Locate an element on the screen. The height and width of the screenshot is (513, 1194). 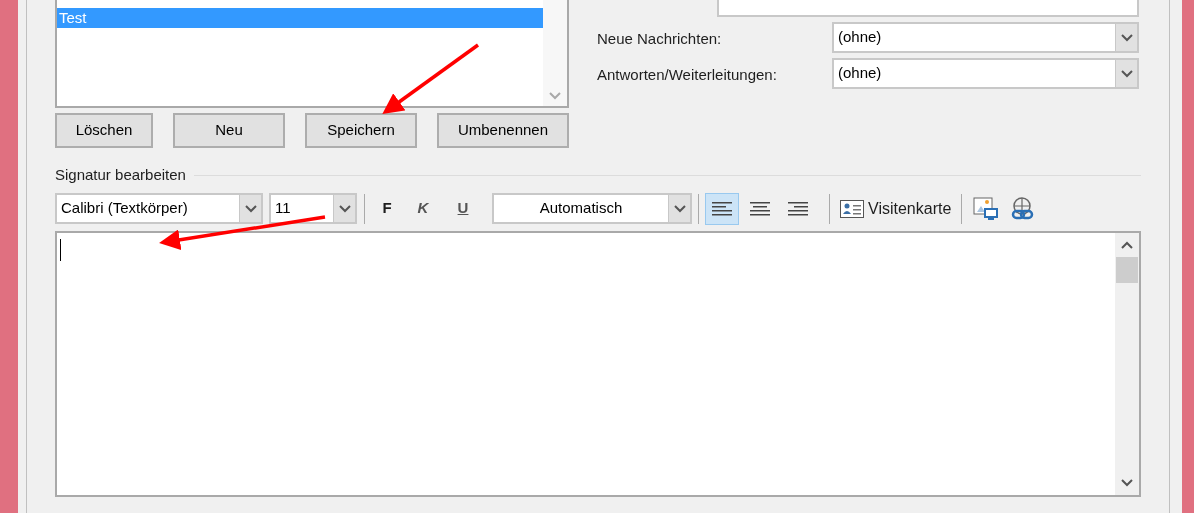
action-button: Speichern is located at coordinates (361, 130).